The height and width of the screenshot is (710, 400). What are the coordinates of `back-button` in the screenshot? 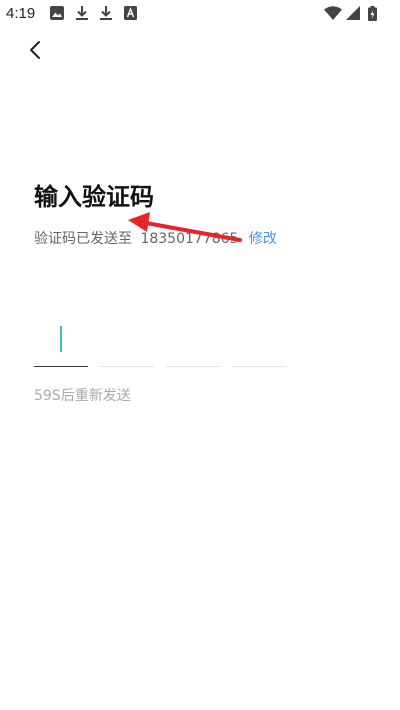 It's located at (36, 50).